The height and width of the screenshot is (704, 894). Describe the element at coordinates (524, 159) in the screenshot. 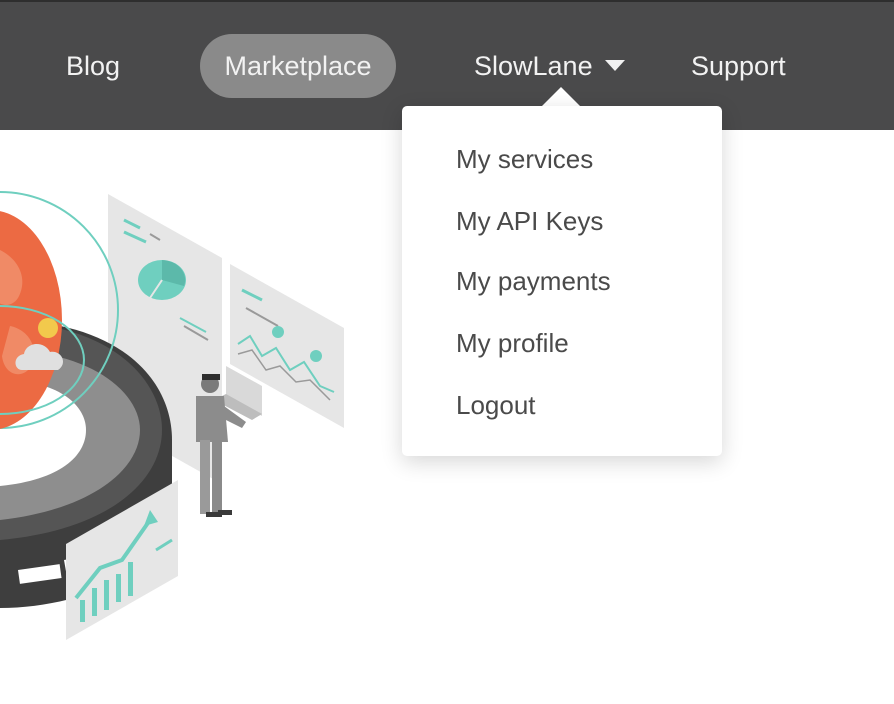

I see `menu-item-my-services: My services` at that location.